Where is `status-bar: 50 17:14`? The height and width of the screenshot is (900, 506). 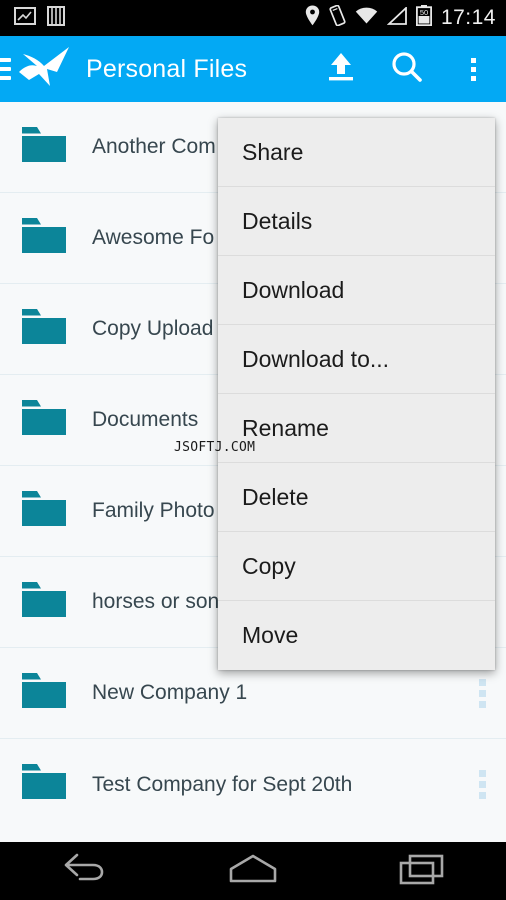
status-bar: 50 17:14 is located at coordinates (253, 18).